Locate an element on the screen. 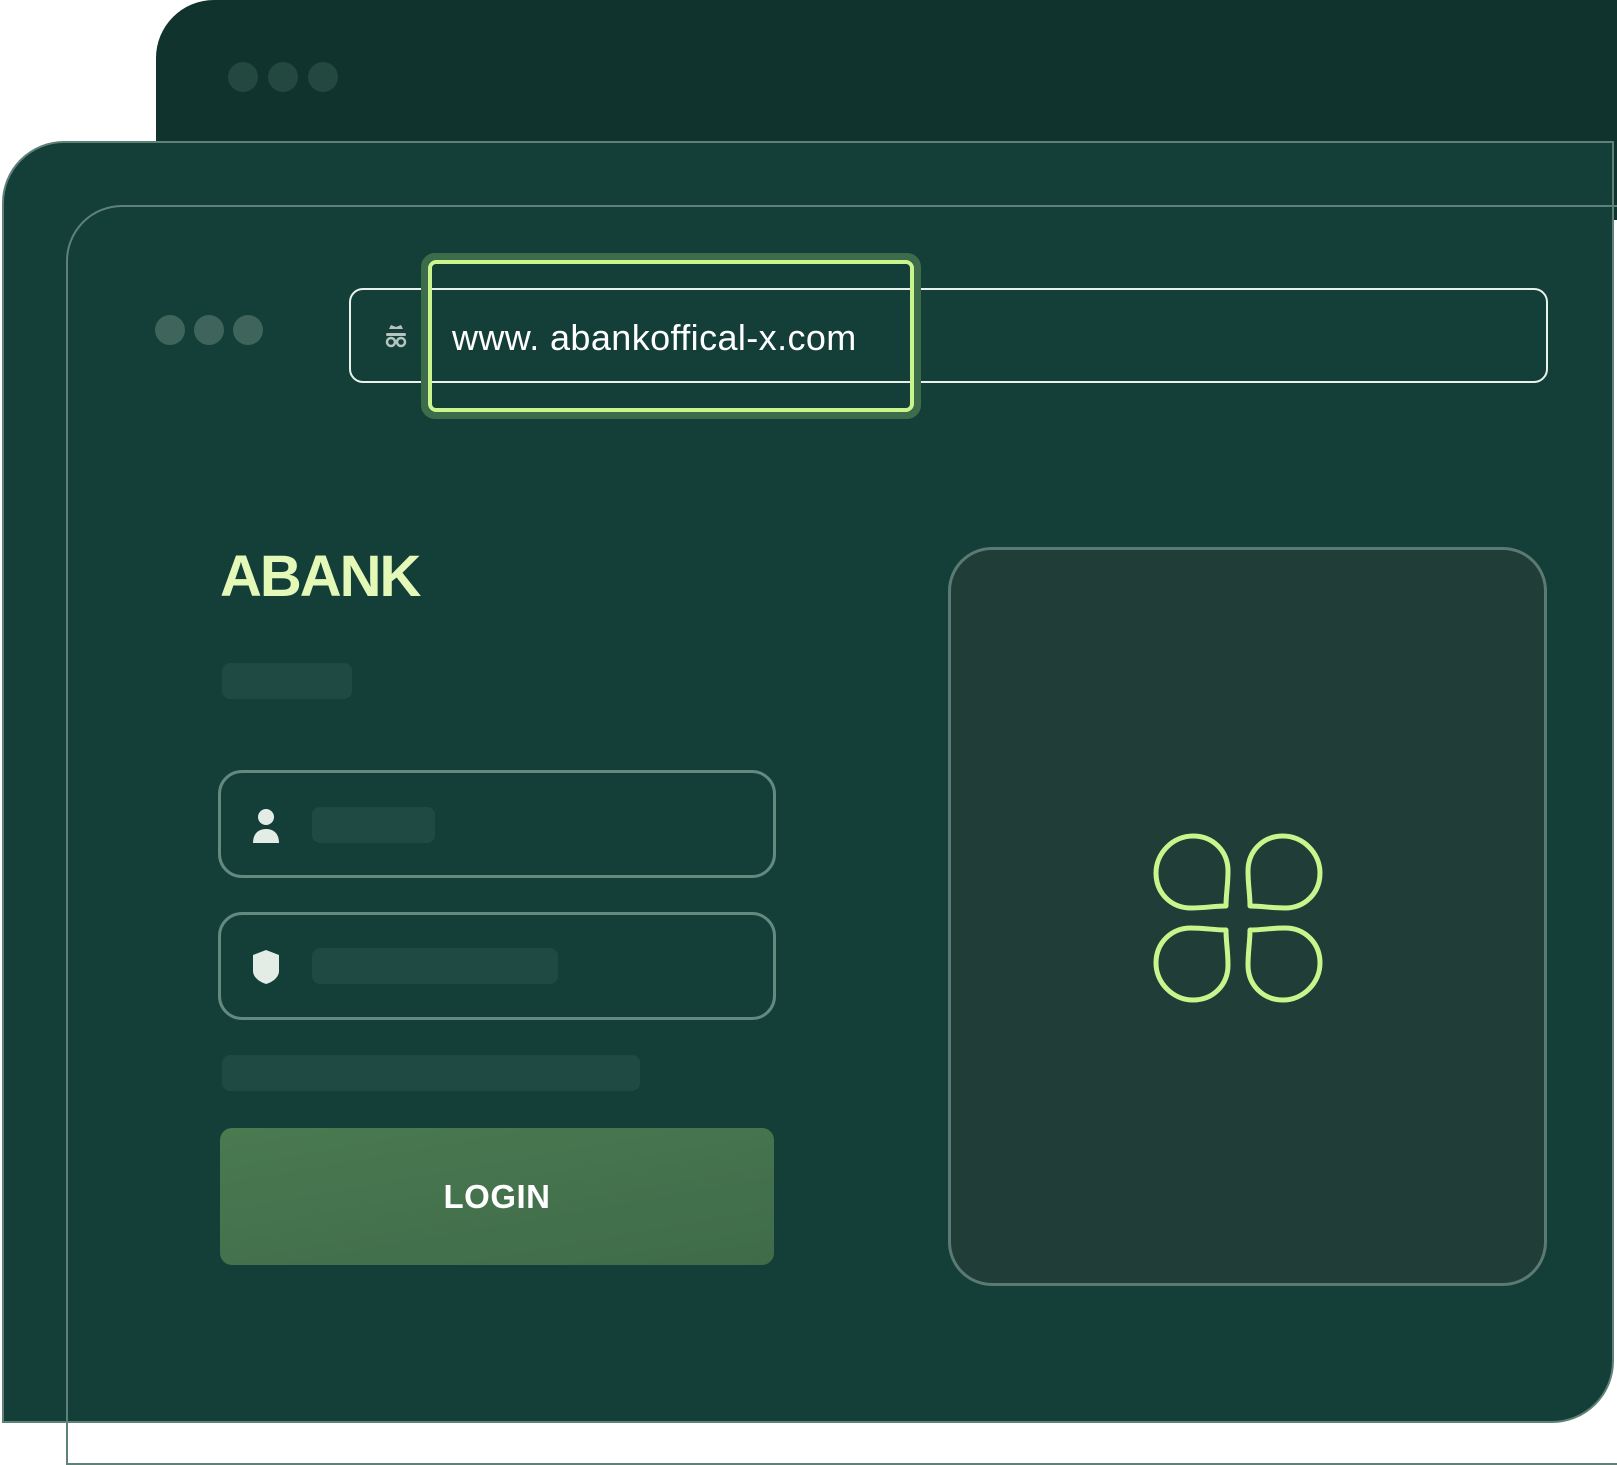 The image size is (1617, 1465). background-window-controls is located at coordinates (283, 77).